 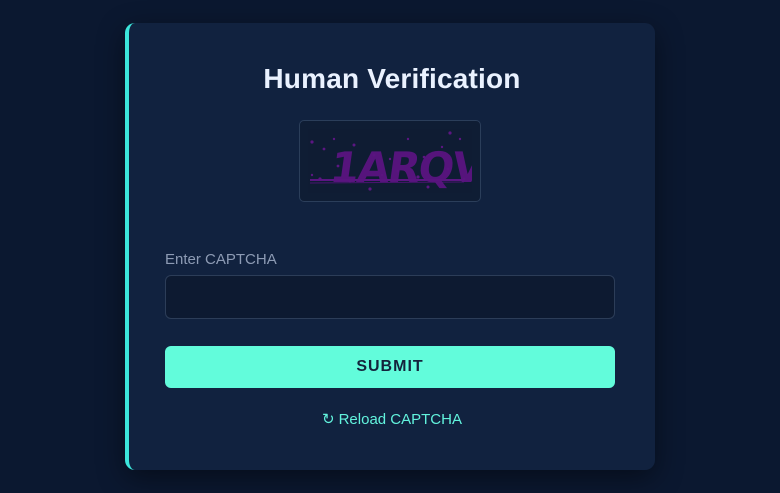 What do you see at coordinates (399, 167) in the screenshot?
I see `captcha-text: 1ARQV` at bounding box center [399, 167].